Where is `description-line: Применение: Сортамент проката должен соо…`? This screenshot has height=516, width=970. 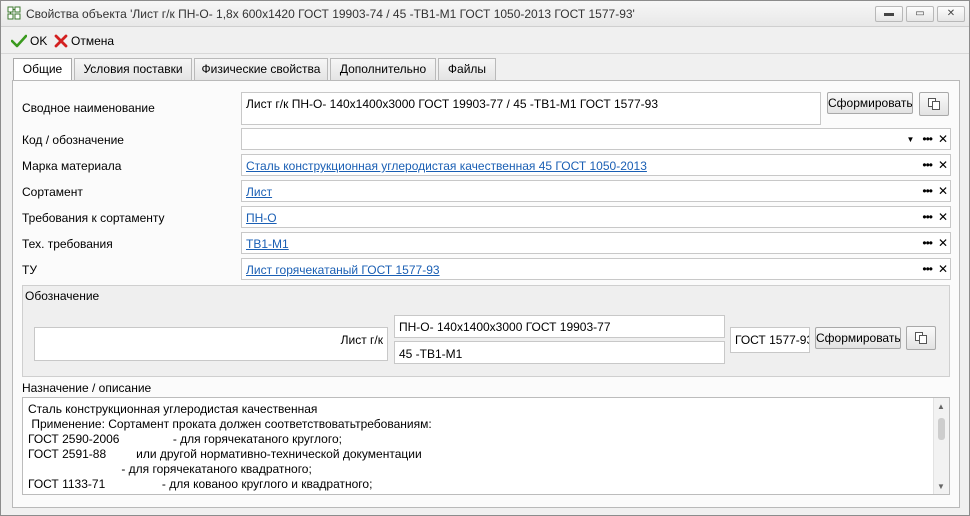 description-line: Применение: Сортамент проката должен соо… is located at coordinates (230, 424).